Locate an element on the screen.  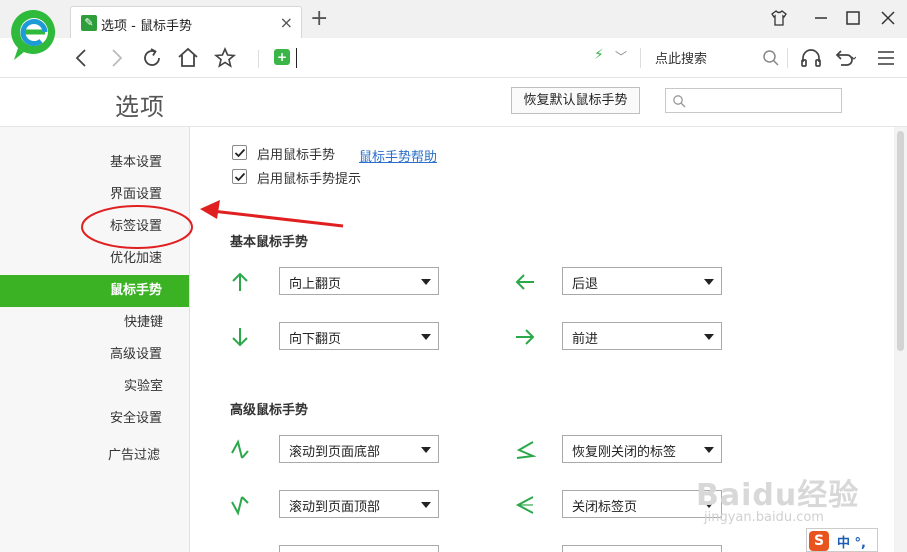
arrow-down-icon is located at coordinates (240, 337).